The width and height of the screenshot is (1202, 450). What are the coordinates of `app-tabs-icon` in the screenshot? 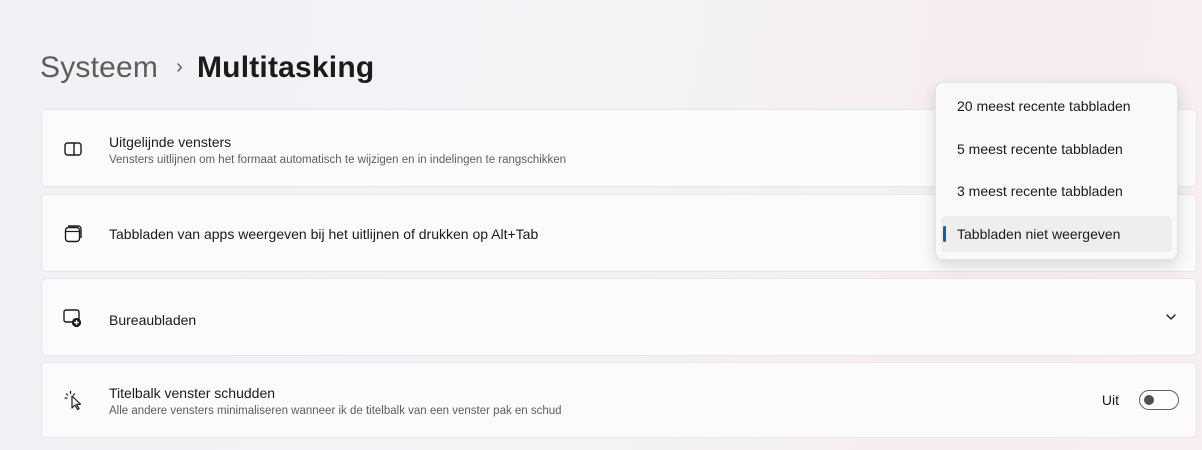 It's located at (73, 234).